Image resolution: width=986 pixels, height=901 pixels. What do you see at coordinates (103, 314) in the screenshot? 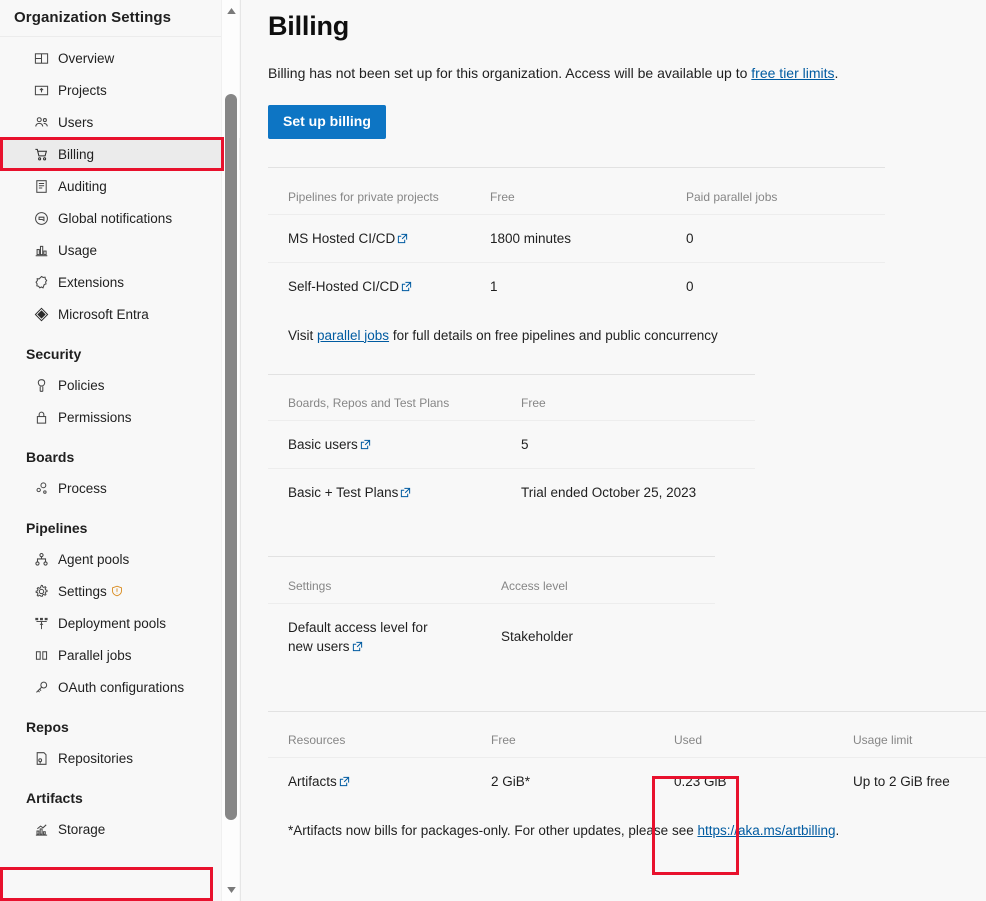
I see `sidebar-item-label: Microsoft Entra` at bounding box center [103, 314].